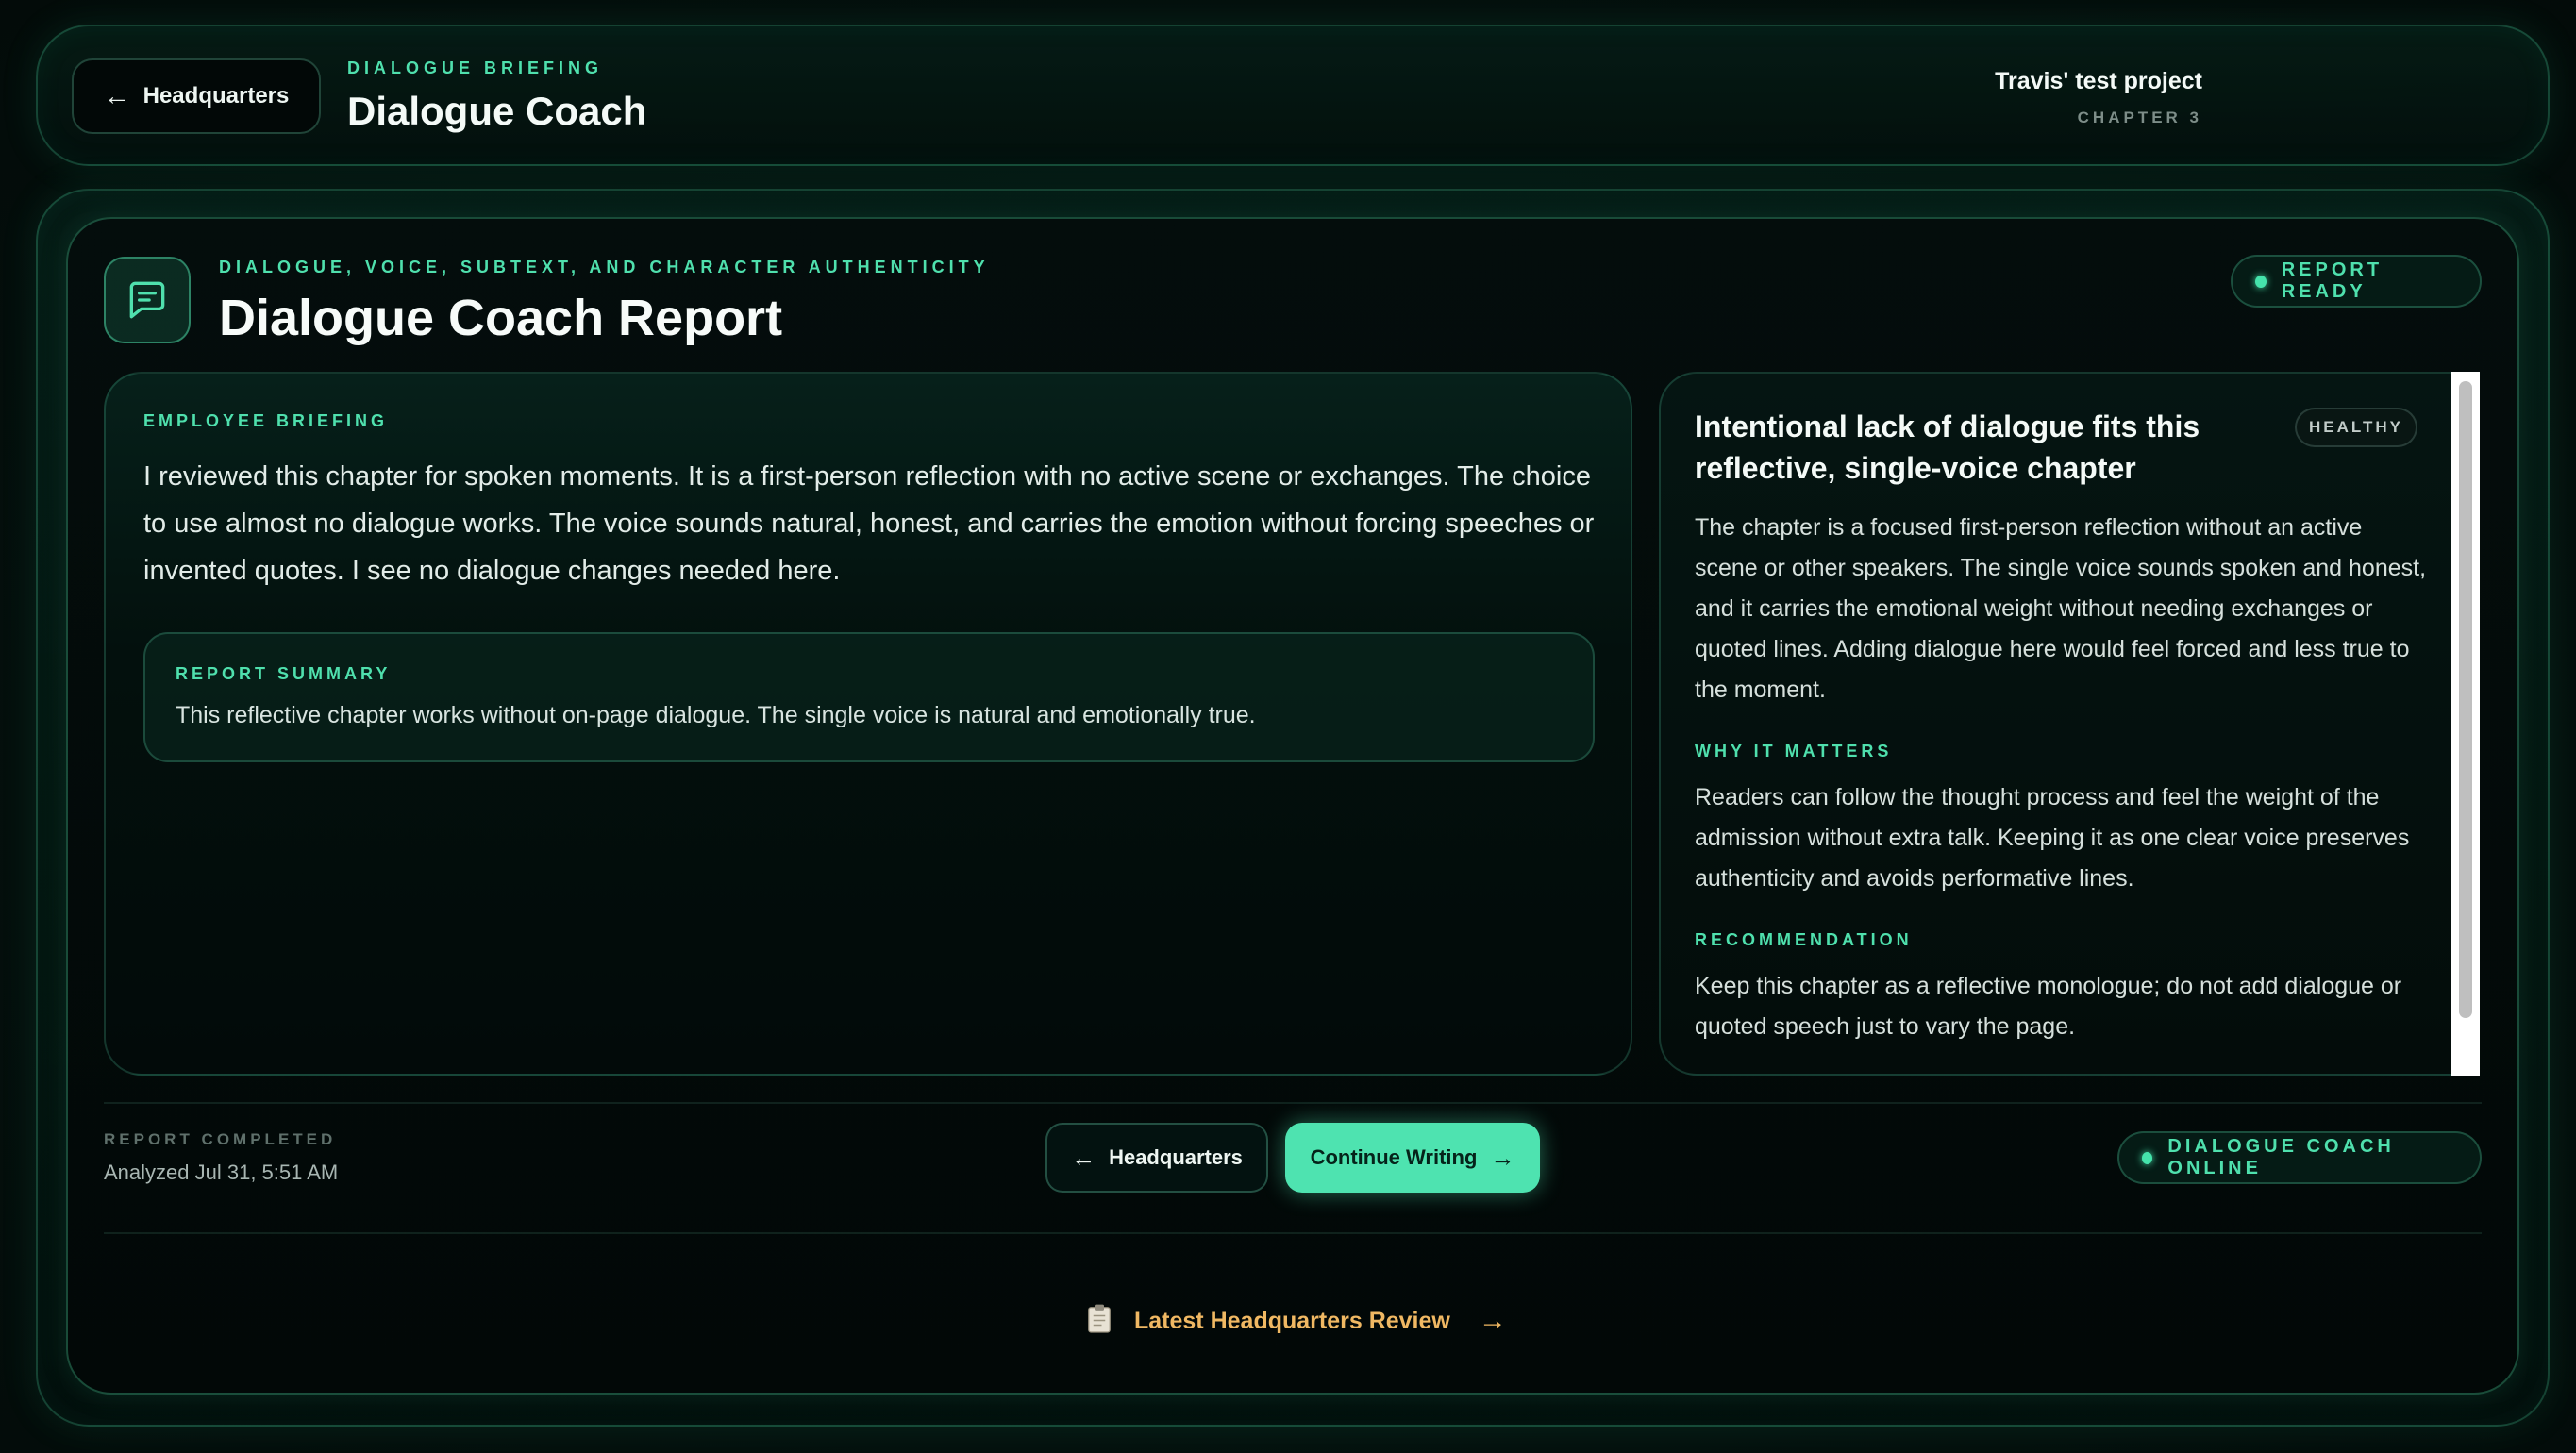 The height and width of the screenshot is (1453, 2576). What do you see at coordinates (2332, 280) in the screenshot?
I see `report-status-label: REPORT READY` at bounding box center [2332, 280].